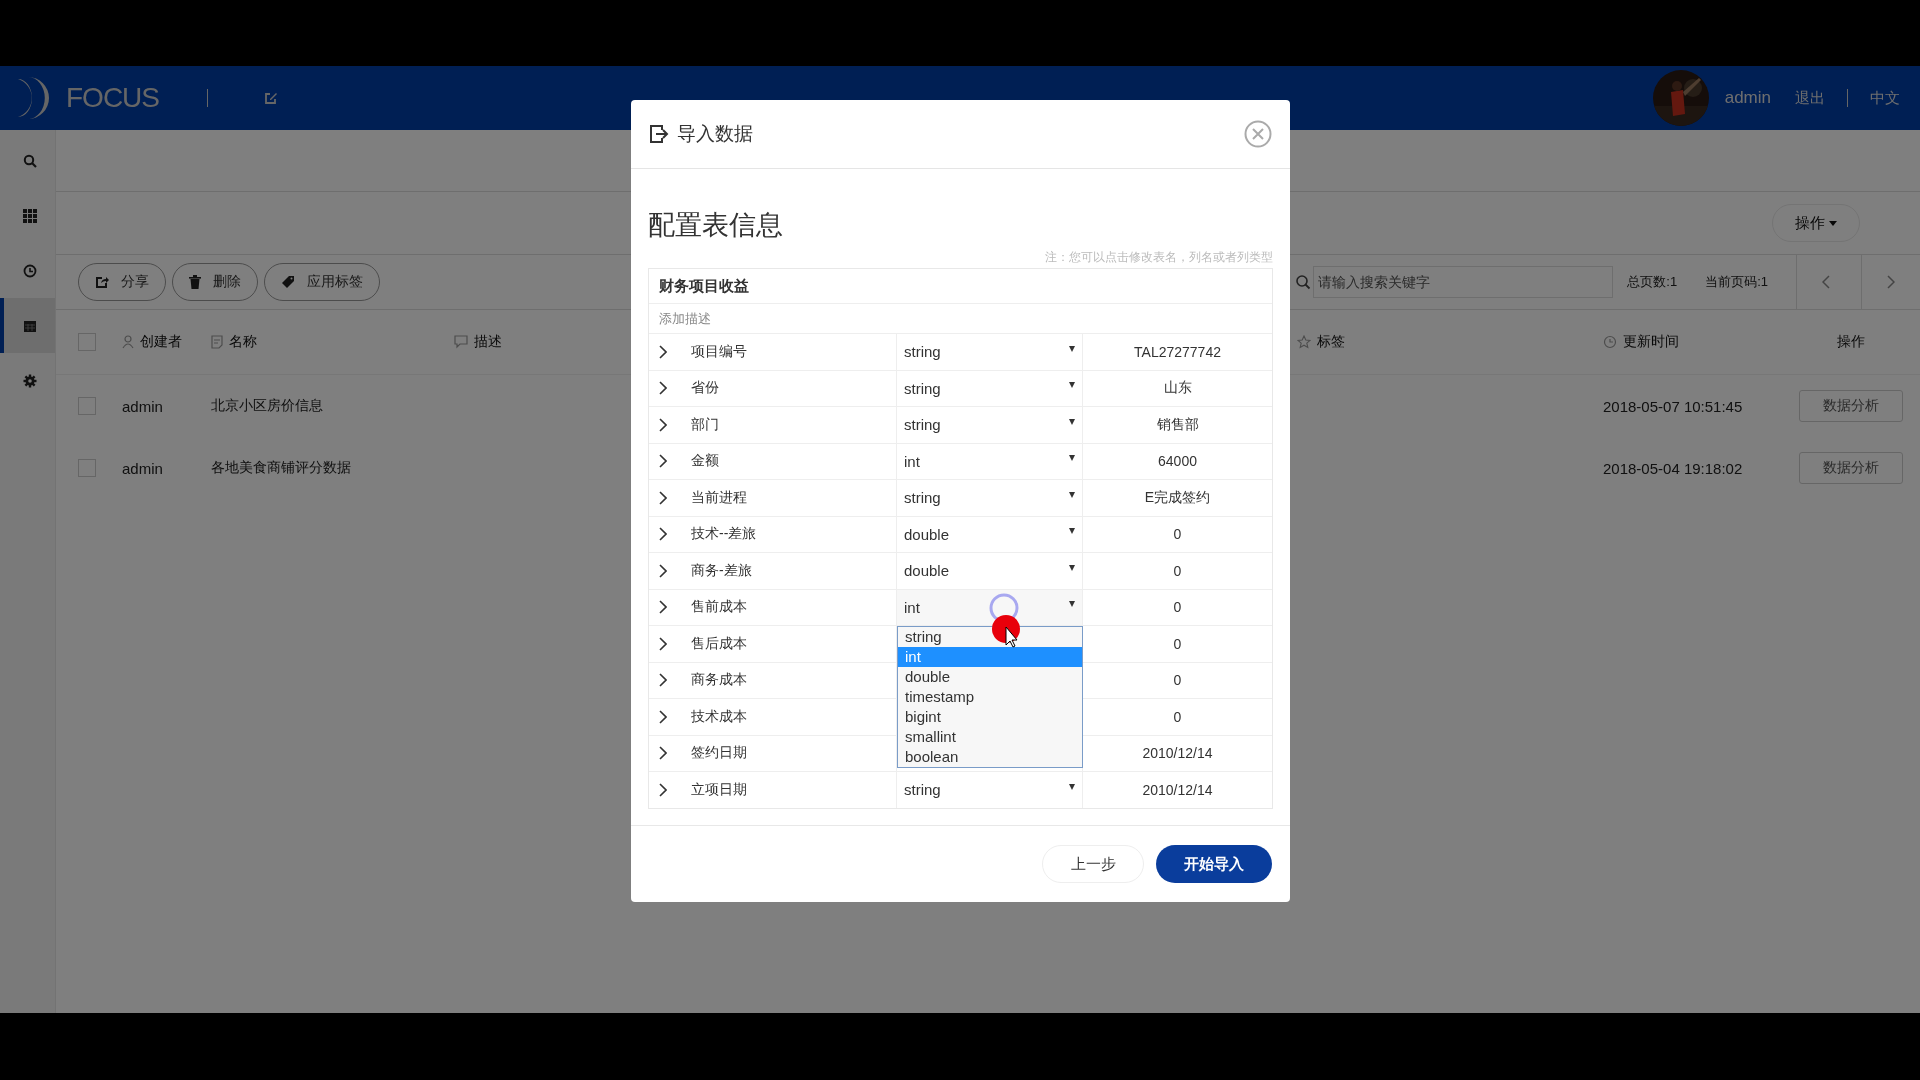 Image resolution: width=1920 pixels, height=1080 pixels. I want to click on section-heading: 配置表信息, so click(716, 225).